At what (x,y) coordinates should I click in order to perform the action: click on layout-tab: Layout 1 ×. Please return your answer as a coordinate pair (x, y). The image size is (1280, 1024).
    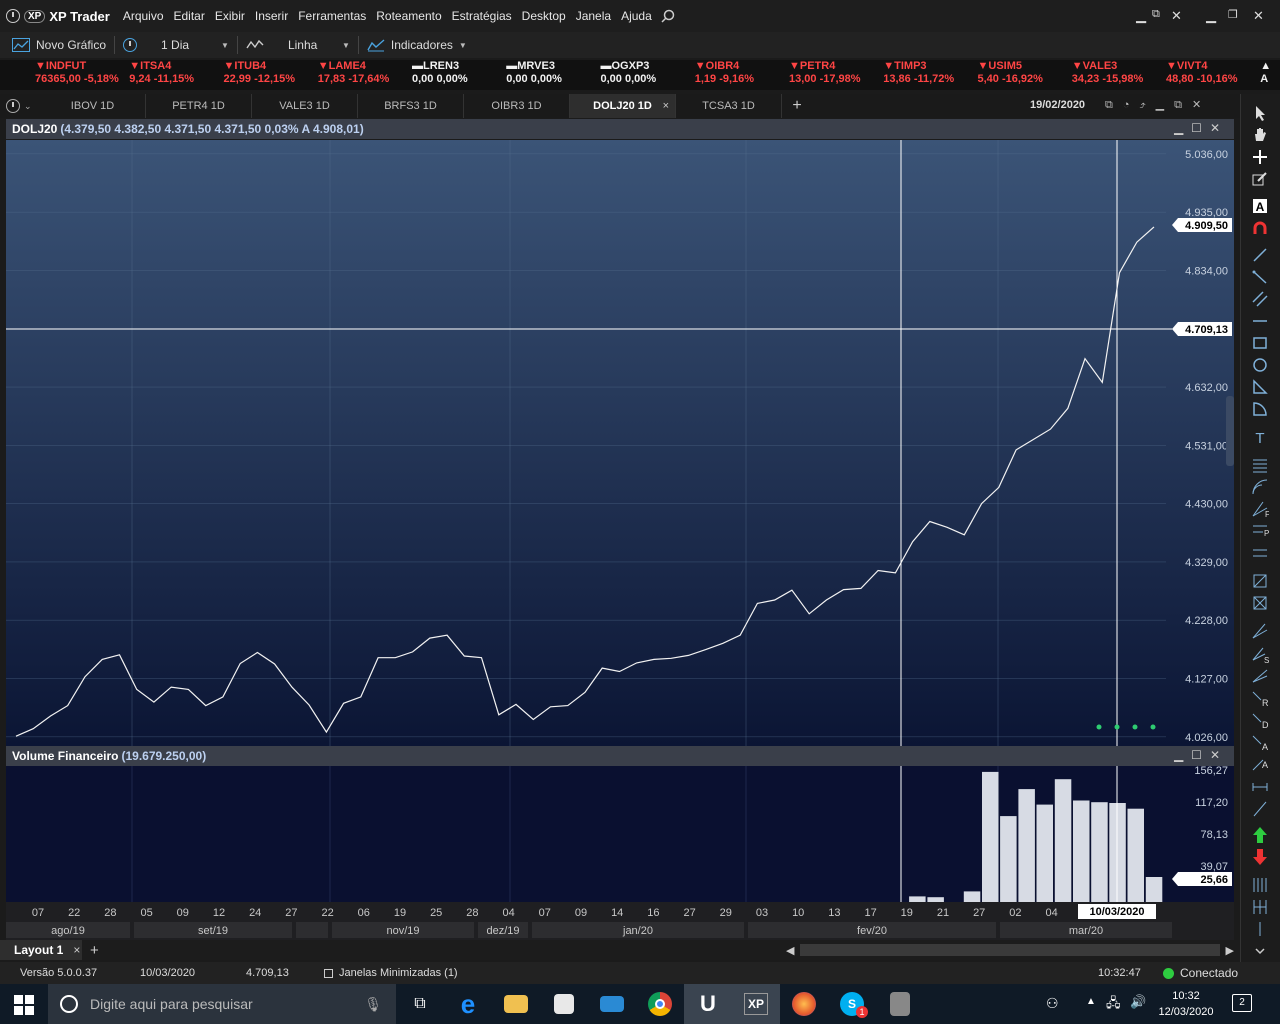
    Looking at the image, I should click on (41, 950).